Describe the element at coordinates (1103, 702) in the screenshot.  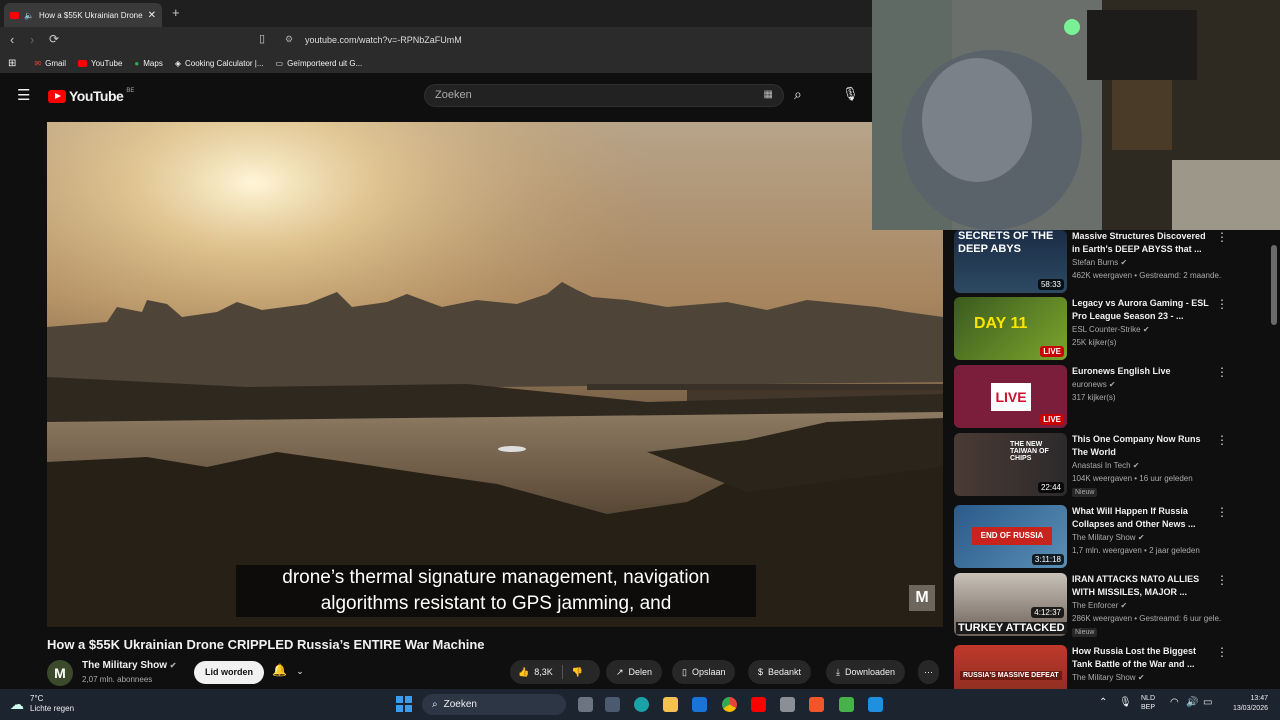
I see `show-hidden-icons-chevron-icon: ⌃` at that location.